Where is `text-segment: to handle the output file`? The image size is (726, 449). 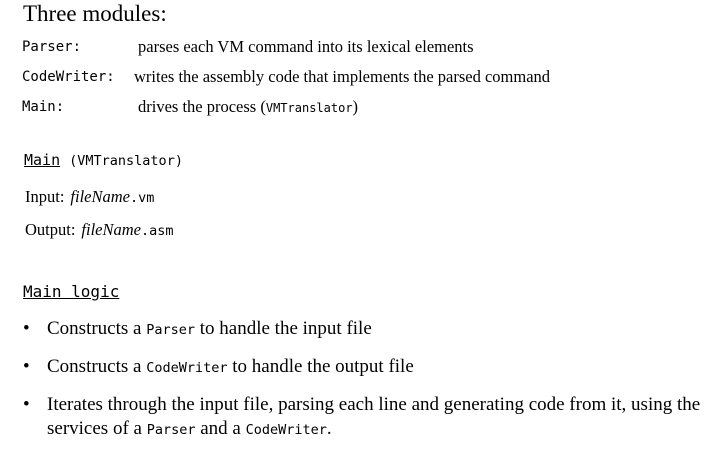
text-segment: to handle the output file is located at coordinates (320, 366).